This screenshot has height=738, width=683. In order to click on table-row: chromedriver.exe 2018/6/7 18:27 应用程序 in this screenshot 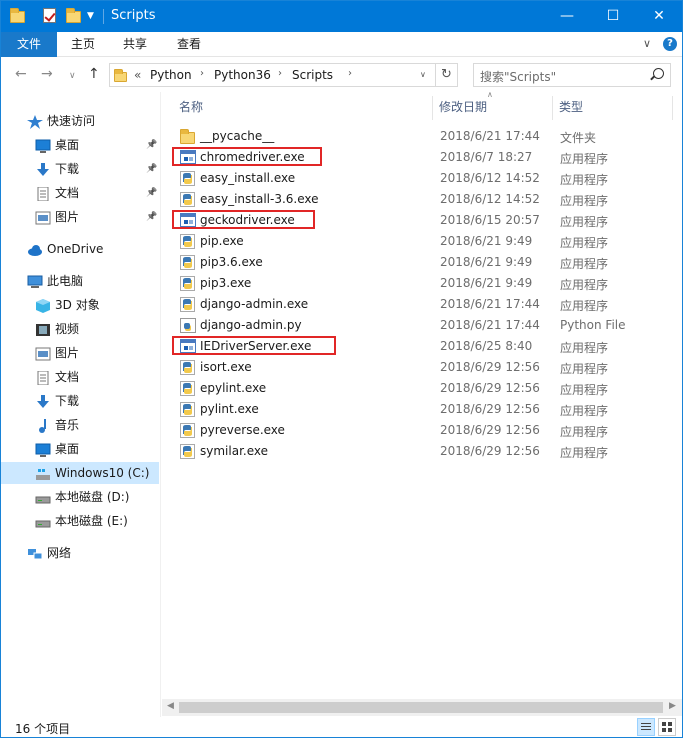, I will do `click(422, 157)`.